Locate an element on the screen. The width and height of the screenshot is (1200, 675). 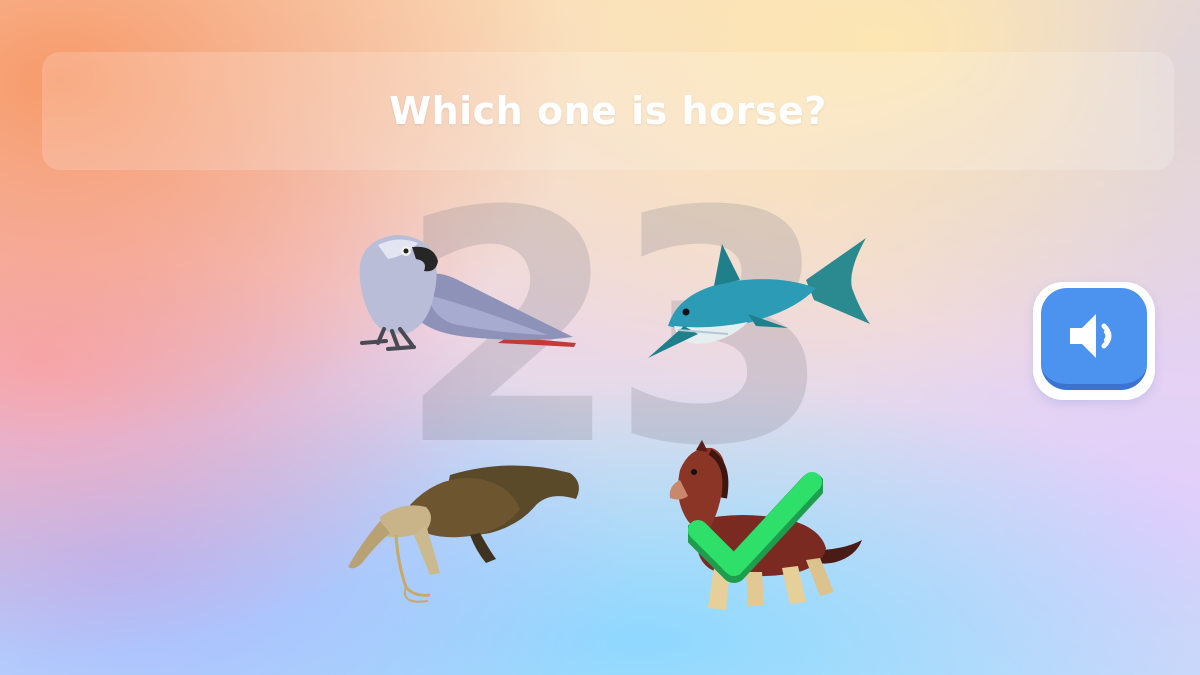
sound-button is located at coordinates (1094, 341).